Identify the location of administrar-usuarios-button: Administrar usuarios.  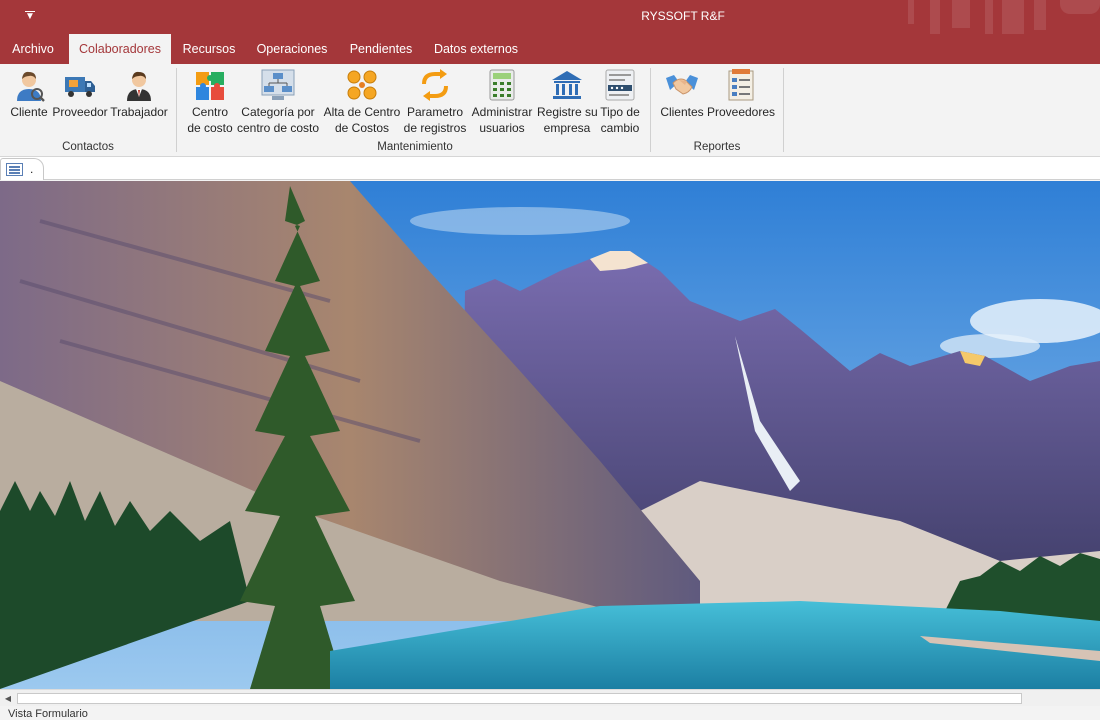
(502, 102).